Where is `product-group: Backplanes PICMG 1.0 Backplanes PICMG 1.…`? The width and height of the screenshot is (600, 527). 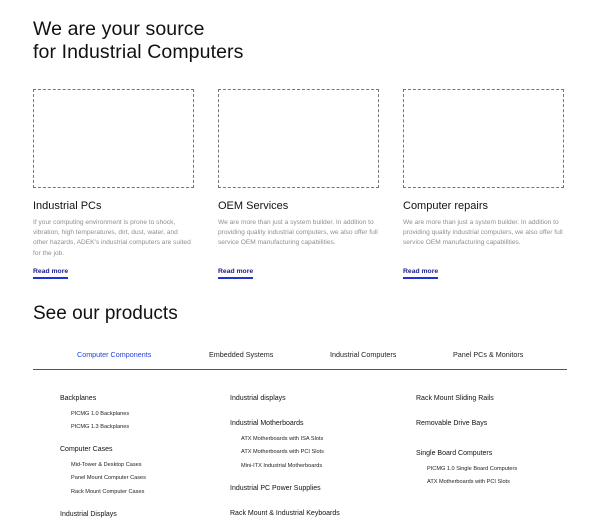 product-group: Backplanes PICMG 1.0 Backplanes PICMG 1.… is located at coordinates (103, 412).